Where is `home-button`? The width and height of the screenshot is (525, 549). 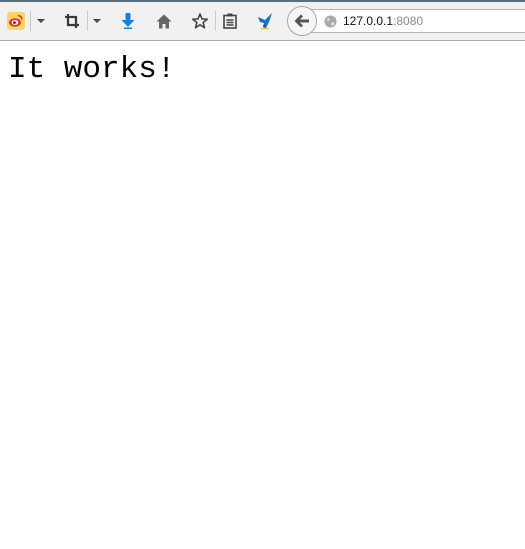 home-button is located at coordinates (164, 21).